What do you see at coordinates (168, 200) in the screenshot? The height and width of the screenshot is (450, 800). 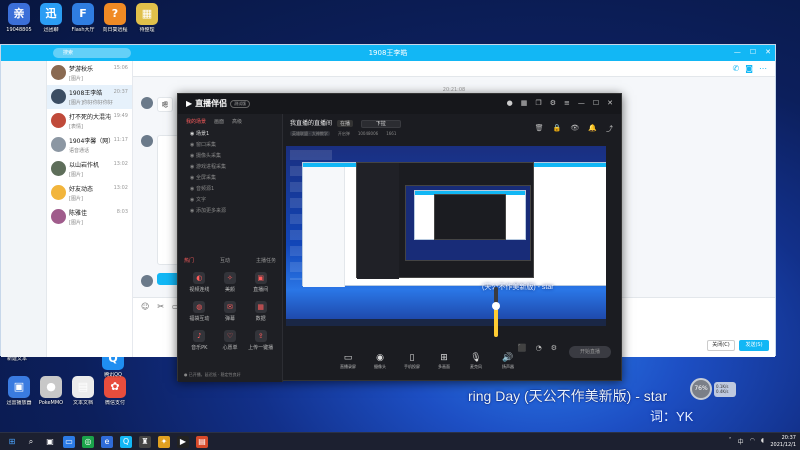 I see `image-message` at bounding box center [168, 200].